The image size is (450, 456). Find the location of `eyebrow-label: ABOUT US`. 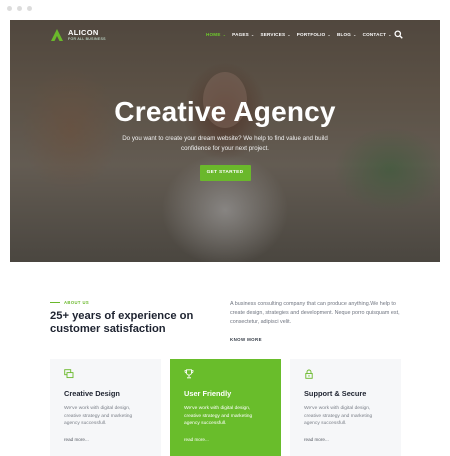

eyebrow-label: ABOUT US is located at coordinates (77, 302).